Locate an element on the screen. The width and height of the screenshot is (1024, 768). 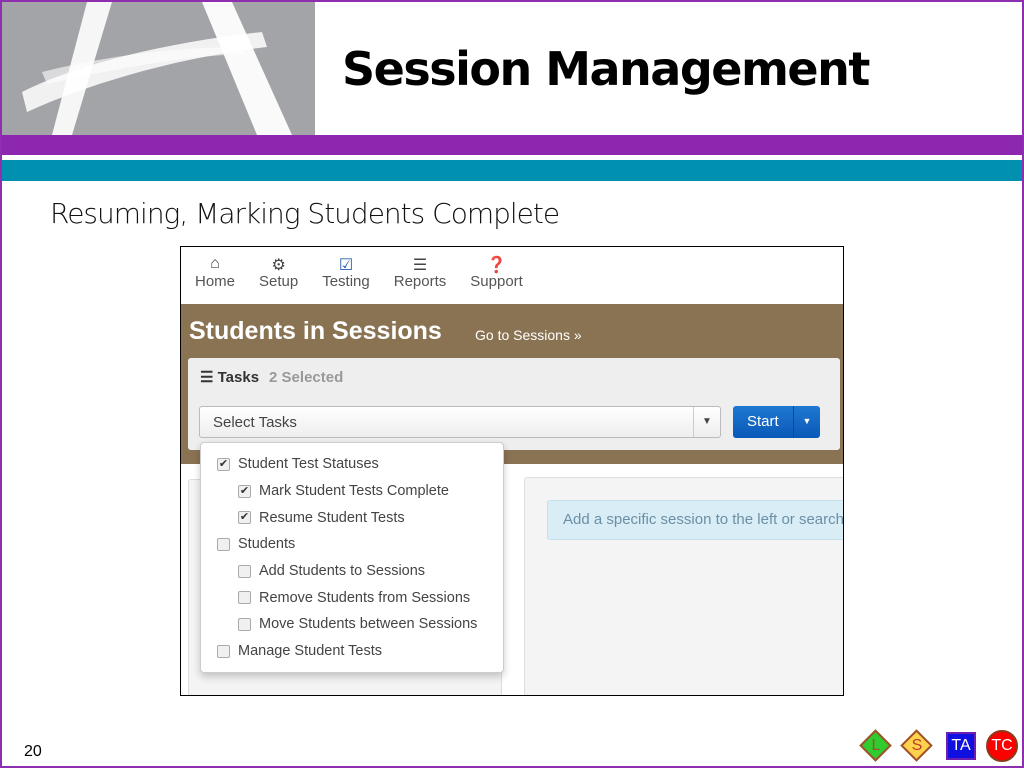
tasks-panel: ☰ Tasks 2 Selected Select Tasks ▼ Start ▼ is located at coordinates (514, 404).